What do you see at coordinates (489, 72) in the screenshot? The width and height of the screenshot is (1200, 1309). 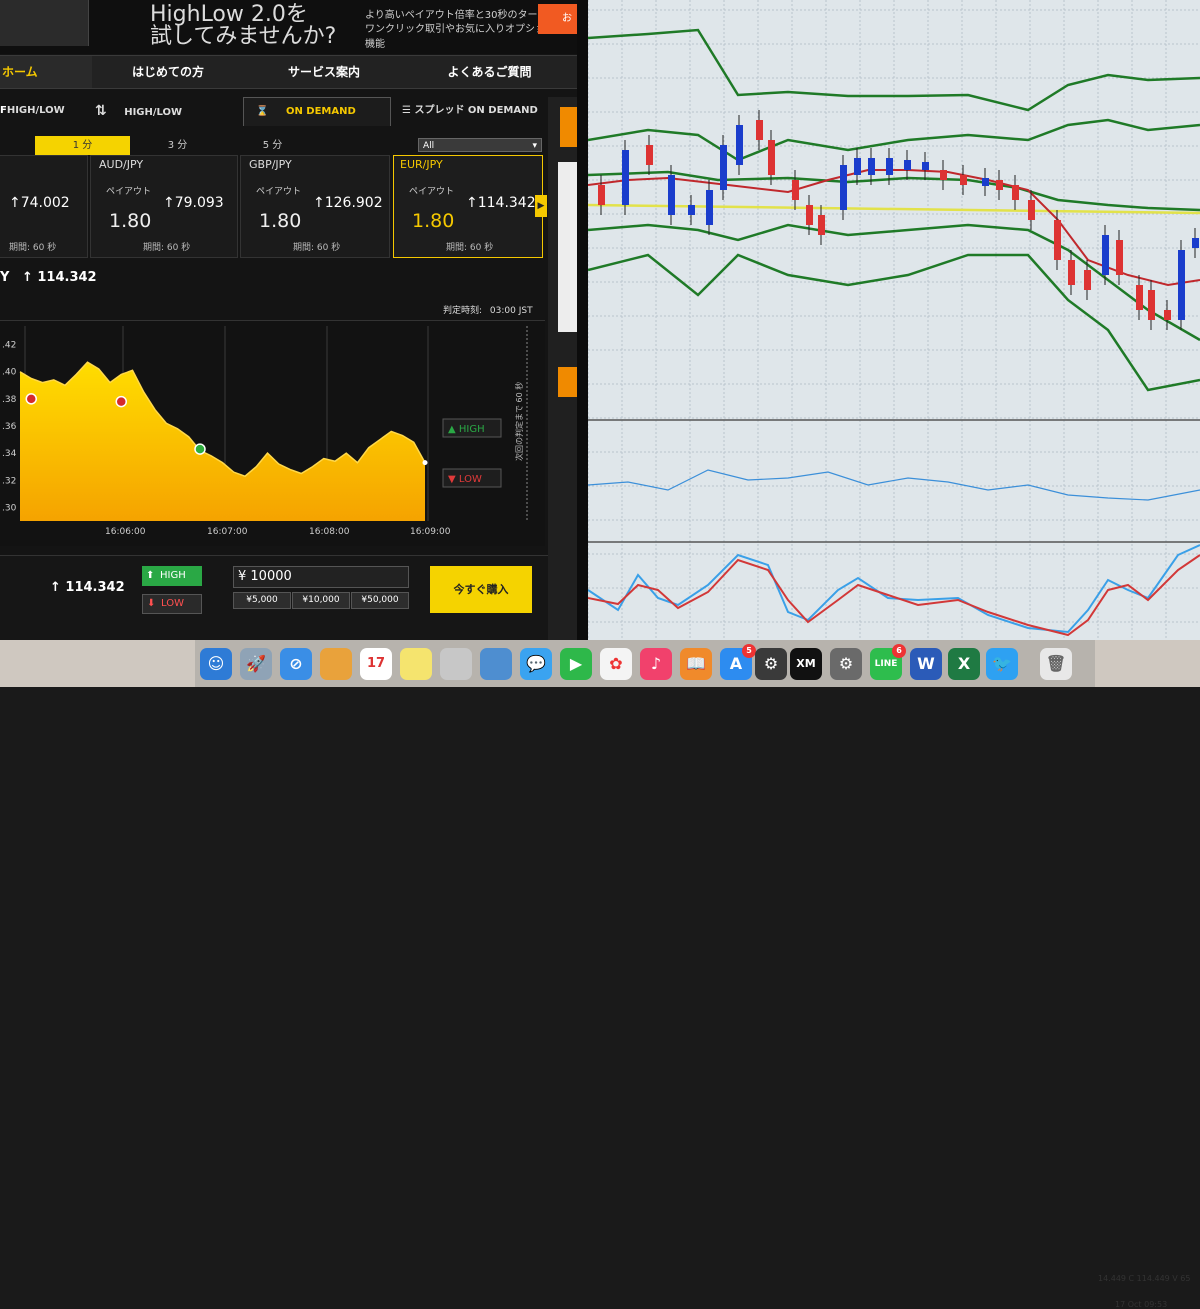 I see `nav-faq: よくあるご質問` at bounding box center [489, 72].